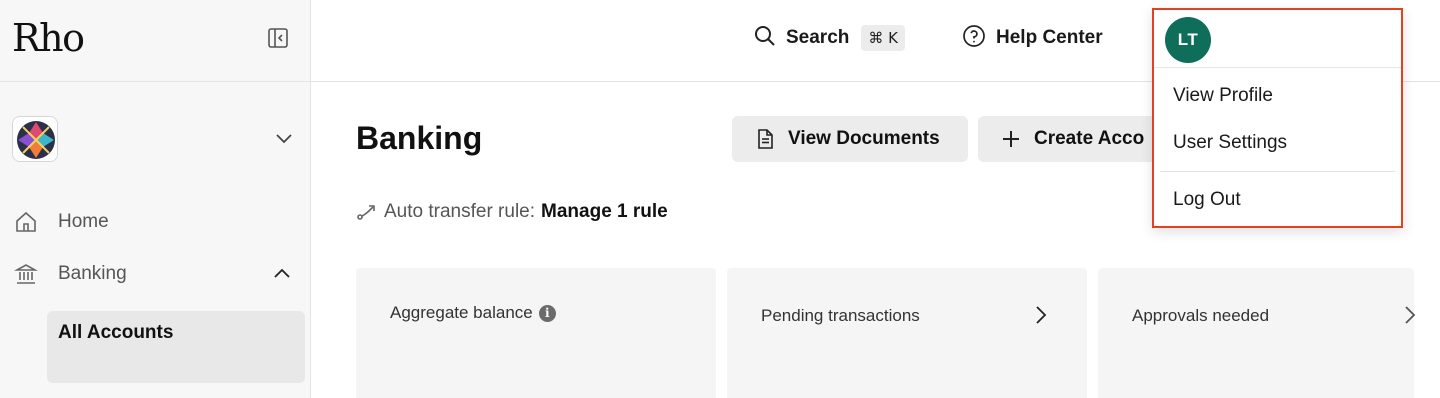  I want to click on help-center-label: Help Center, so click(1049, 37).